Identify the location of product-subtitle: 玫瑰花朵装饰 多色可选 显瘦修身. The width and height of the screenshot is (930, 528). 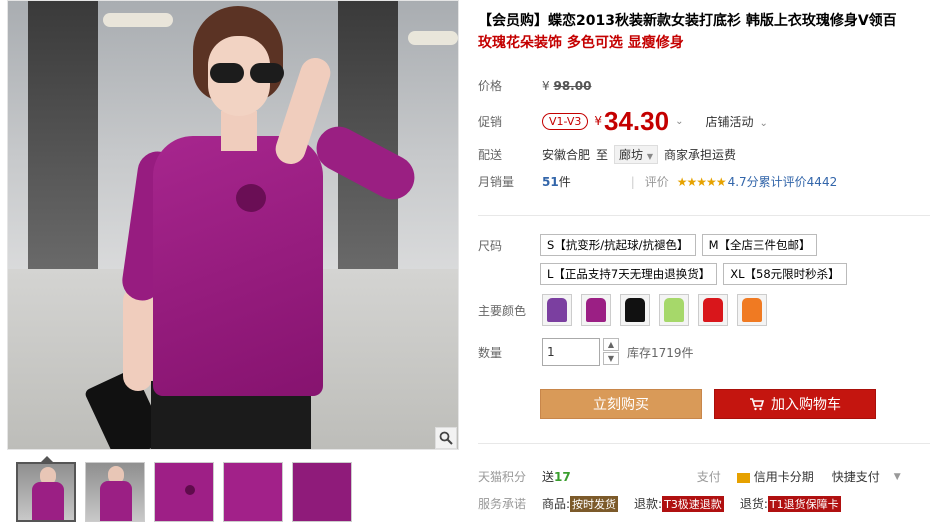
(581, 43).